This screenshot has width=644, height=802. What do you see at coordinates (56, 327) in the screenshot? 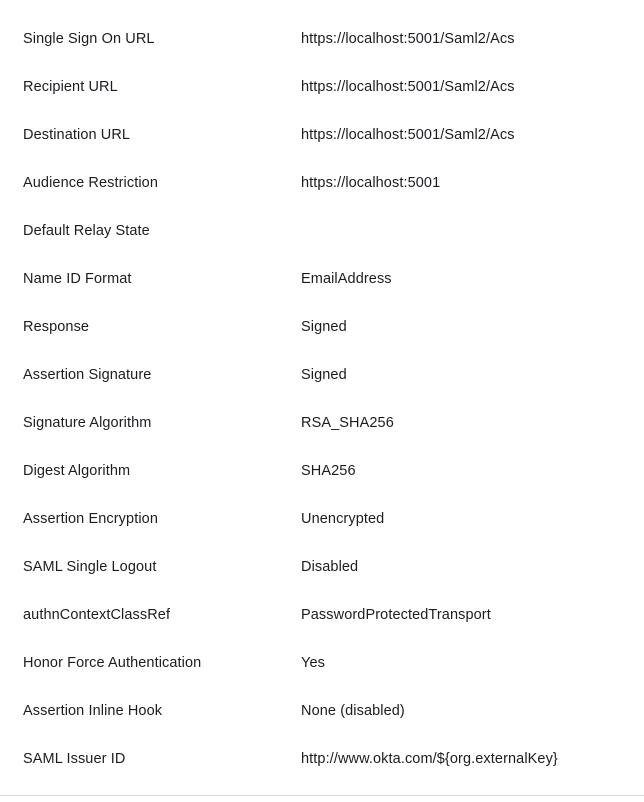
I see `setting-label: Response` at bounding box center [56, 327].